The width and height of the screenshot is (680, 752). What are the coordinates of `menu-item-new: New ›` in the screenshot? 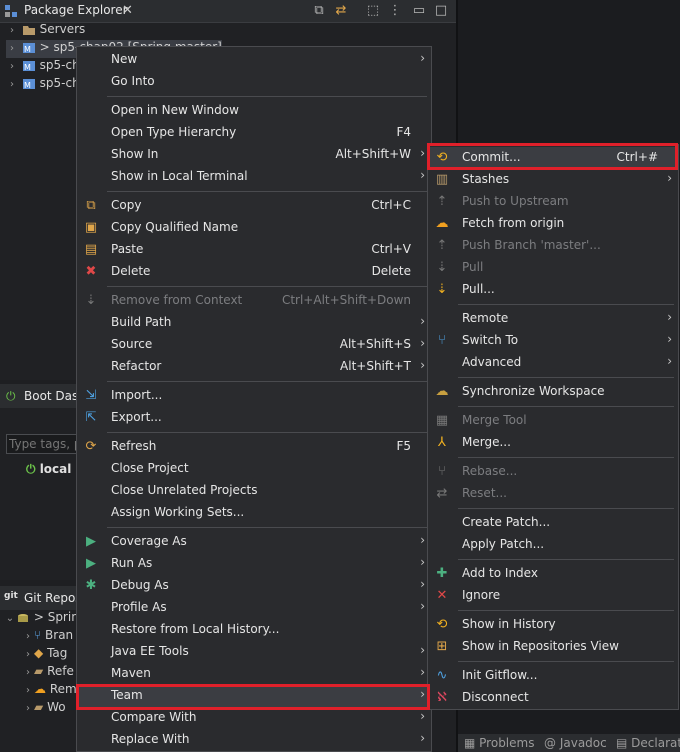 It's located at (254, 60).